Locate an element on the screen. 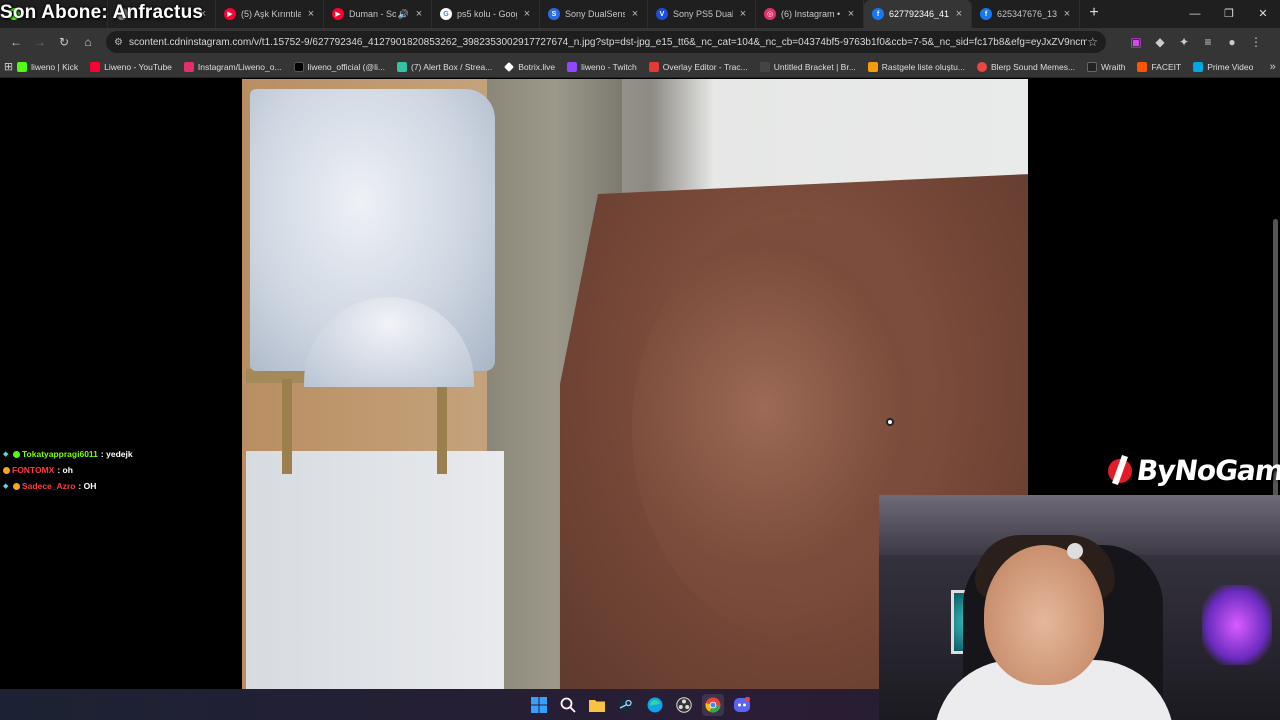 This screenshot has width=1280, height=720. file-explorer-icon is located at coordinates (597, 705).